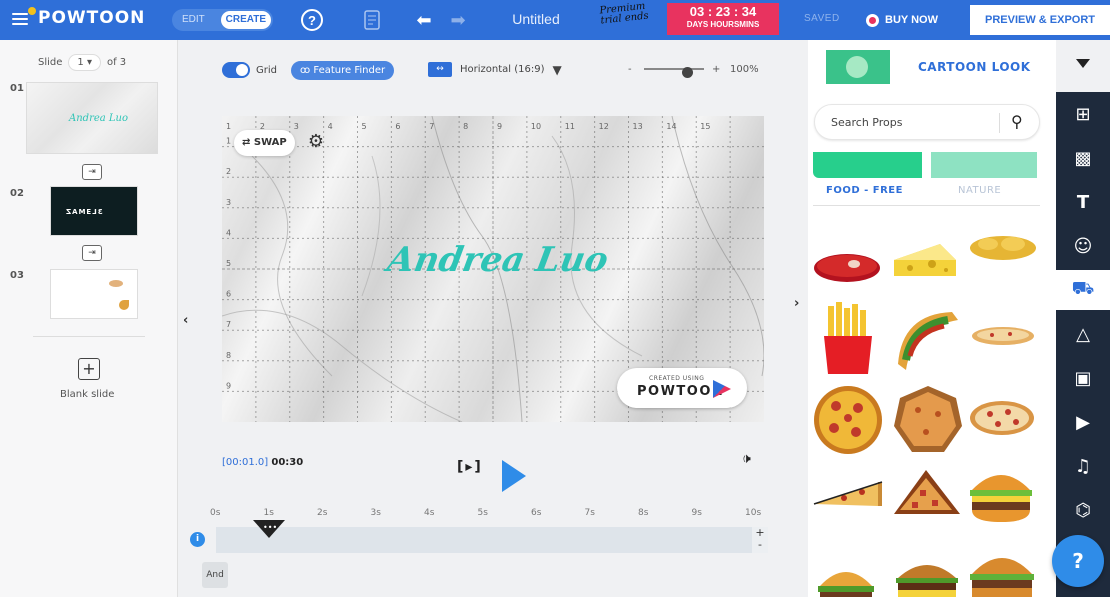 The height and width of the screenshot is (597, 1110). Describe the element at coordinates (1003, 336) in the screenshot. I see `pizza-flat-prop` at that location.